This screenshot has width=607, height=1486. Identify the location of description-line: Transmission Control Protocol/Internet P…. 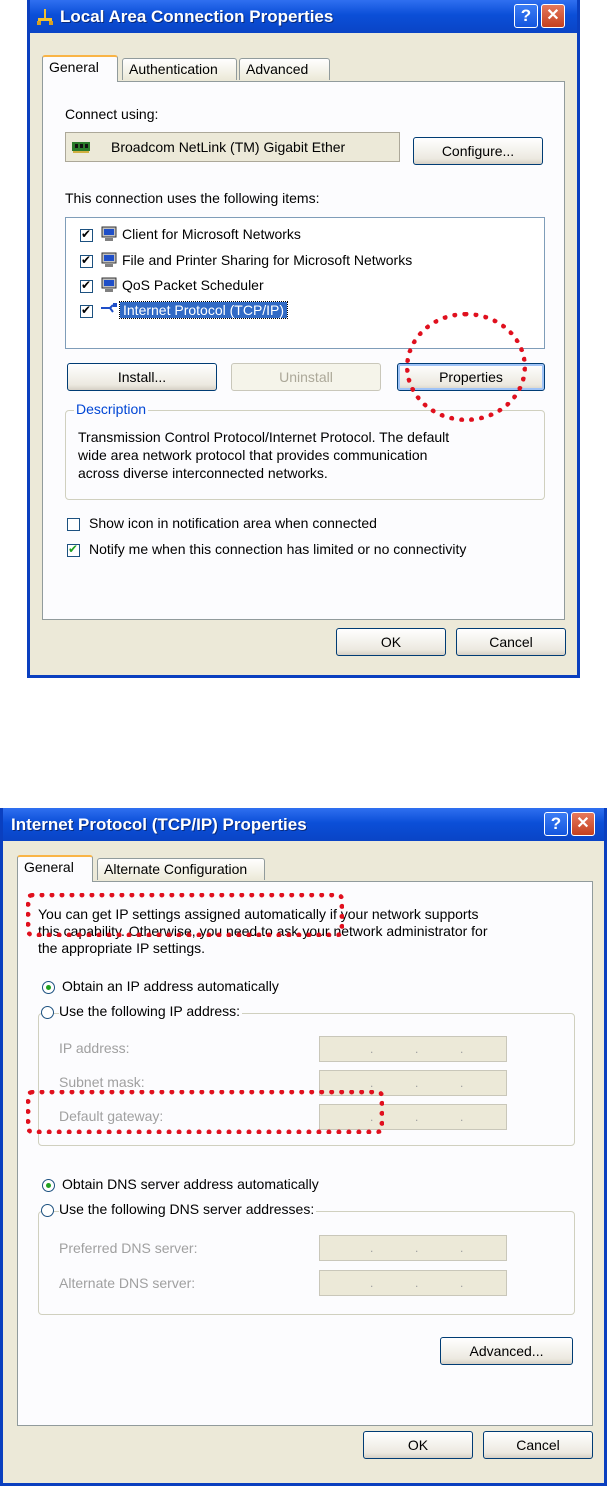
(264, 437).